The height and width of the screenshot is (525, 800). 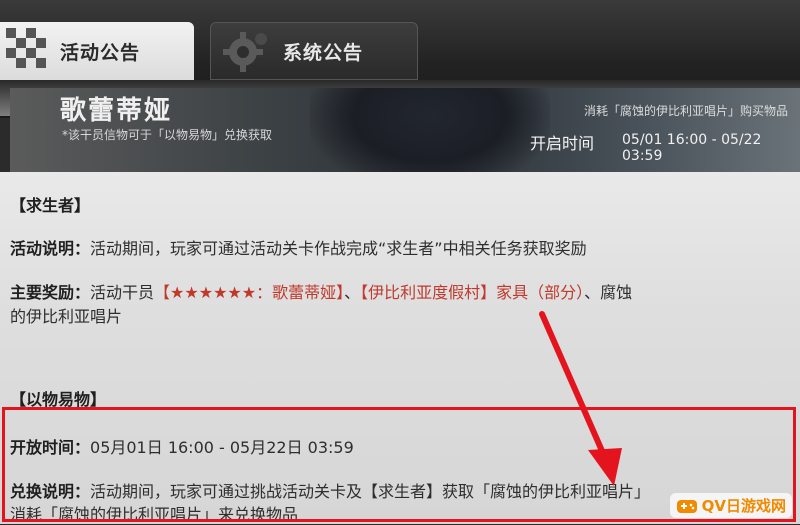 What do you see at coordinates (686, 506) in the screenshot?
I see `gamepad-icon` at bounding box center [686, 506].